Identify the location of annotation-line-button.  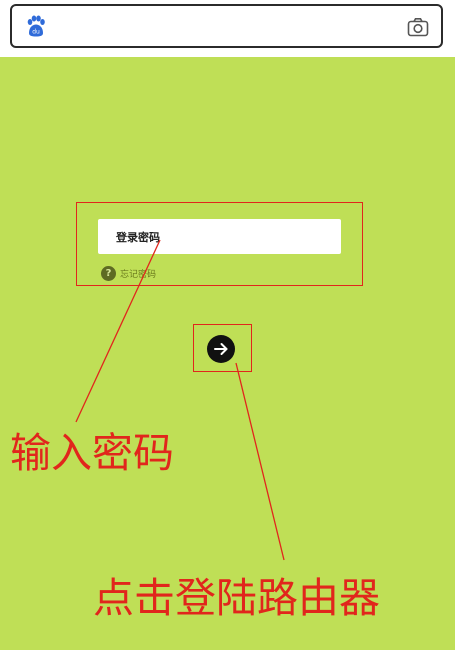
(260, 461).